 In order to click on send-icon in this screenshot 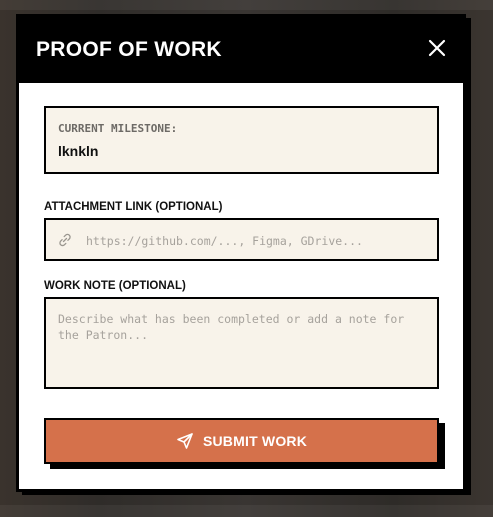, I will do `click(185, 441)`.